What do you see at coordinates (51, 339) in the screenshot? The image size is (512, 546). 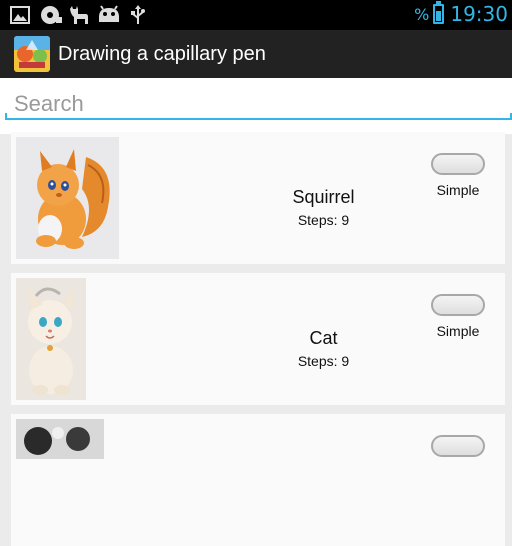 I see `cat-thumbnail` at bounding box center [51, 339].